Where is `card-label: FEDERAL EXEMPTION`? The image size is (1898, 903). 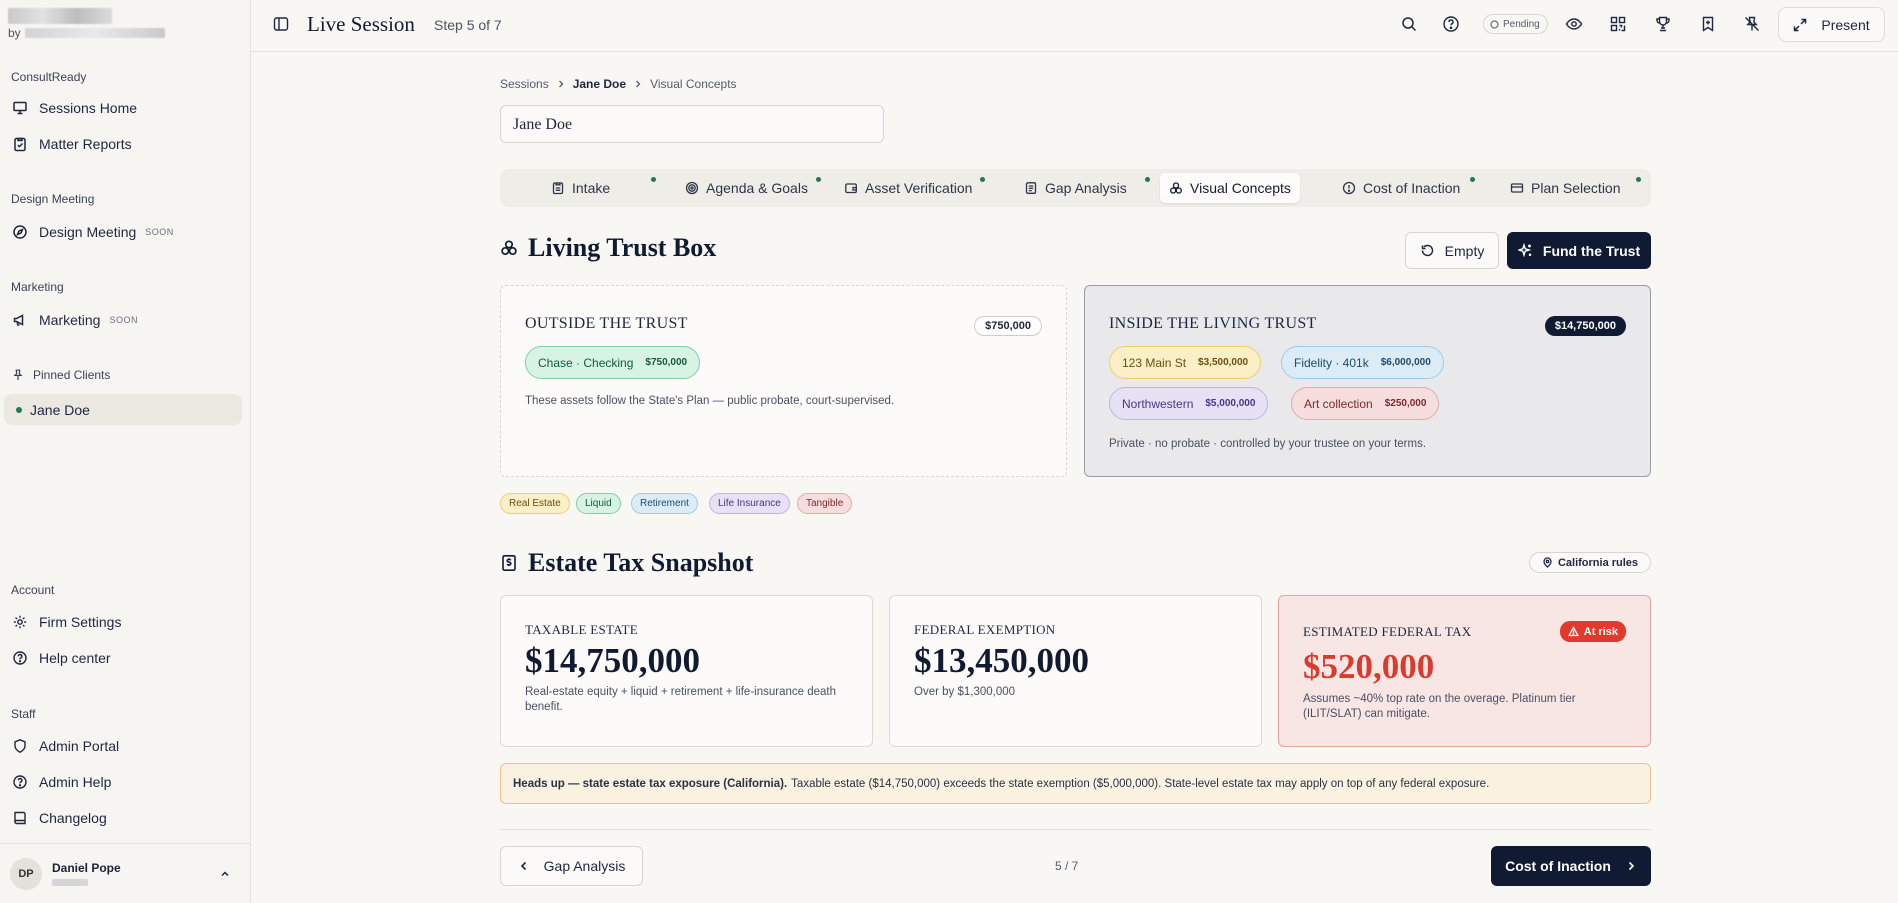 card-label: FEDERAL EXEMPTION is located at coordinates (985, 629).